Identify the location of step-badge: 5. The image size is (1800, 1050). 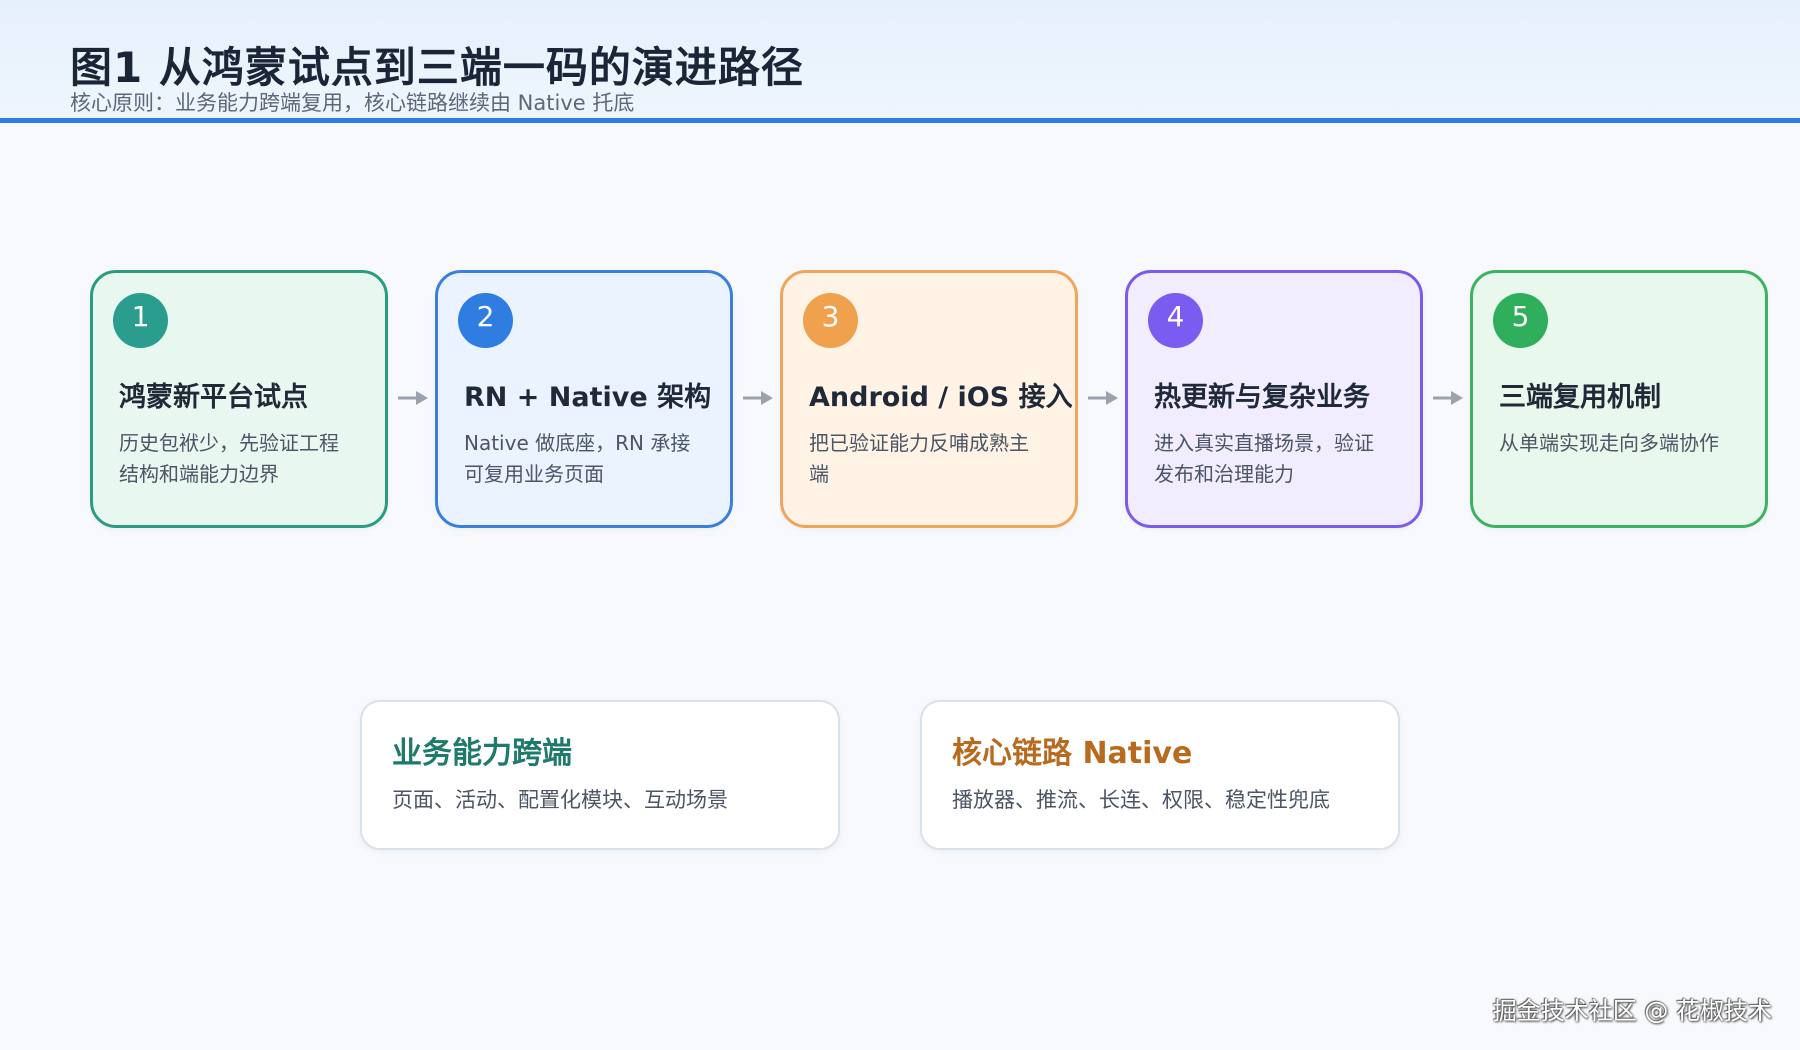
(1520, 320).